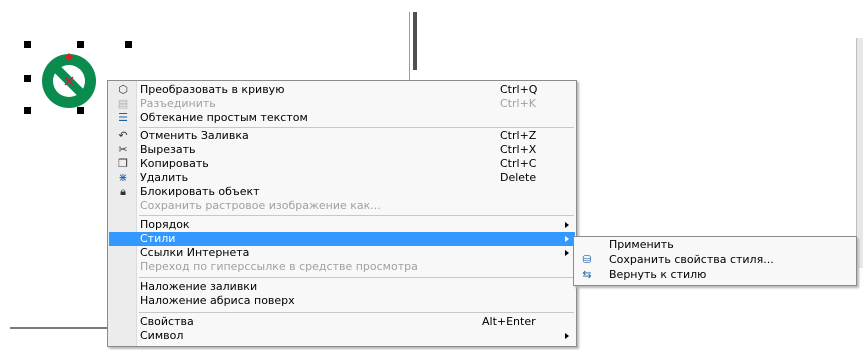  What do you see at coordinates (342, 90) in the screenshot?
I see `menu-item-convert-to-curves: ⬡ Преобразовать в кривую Ctrl+Q` at bounding box center [342, 90].